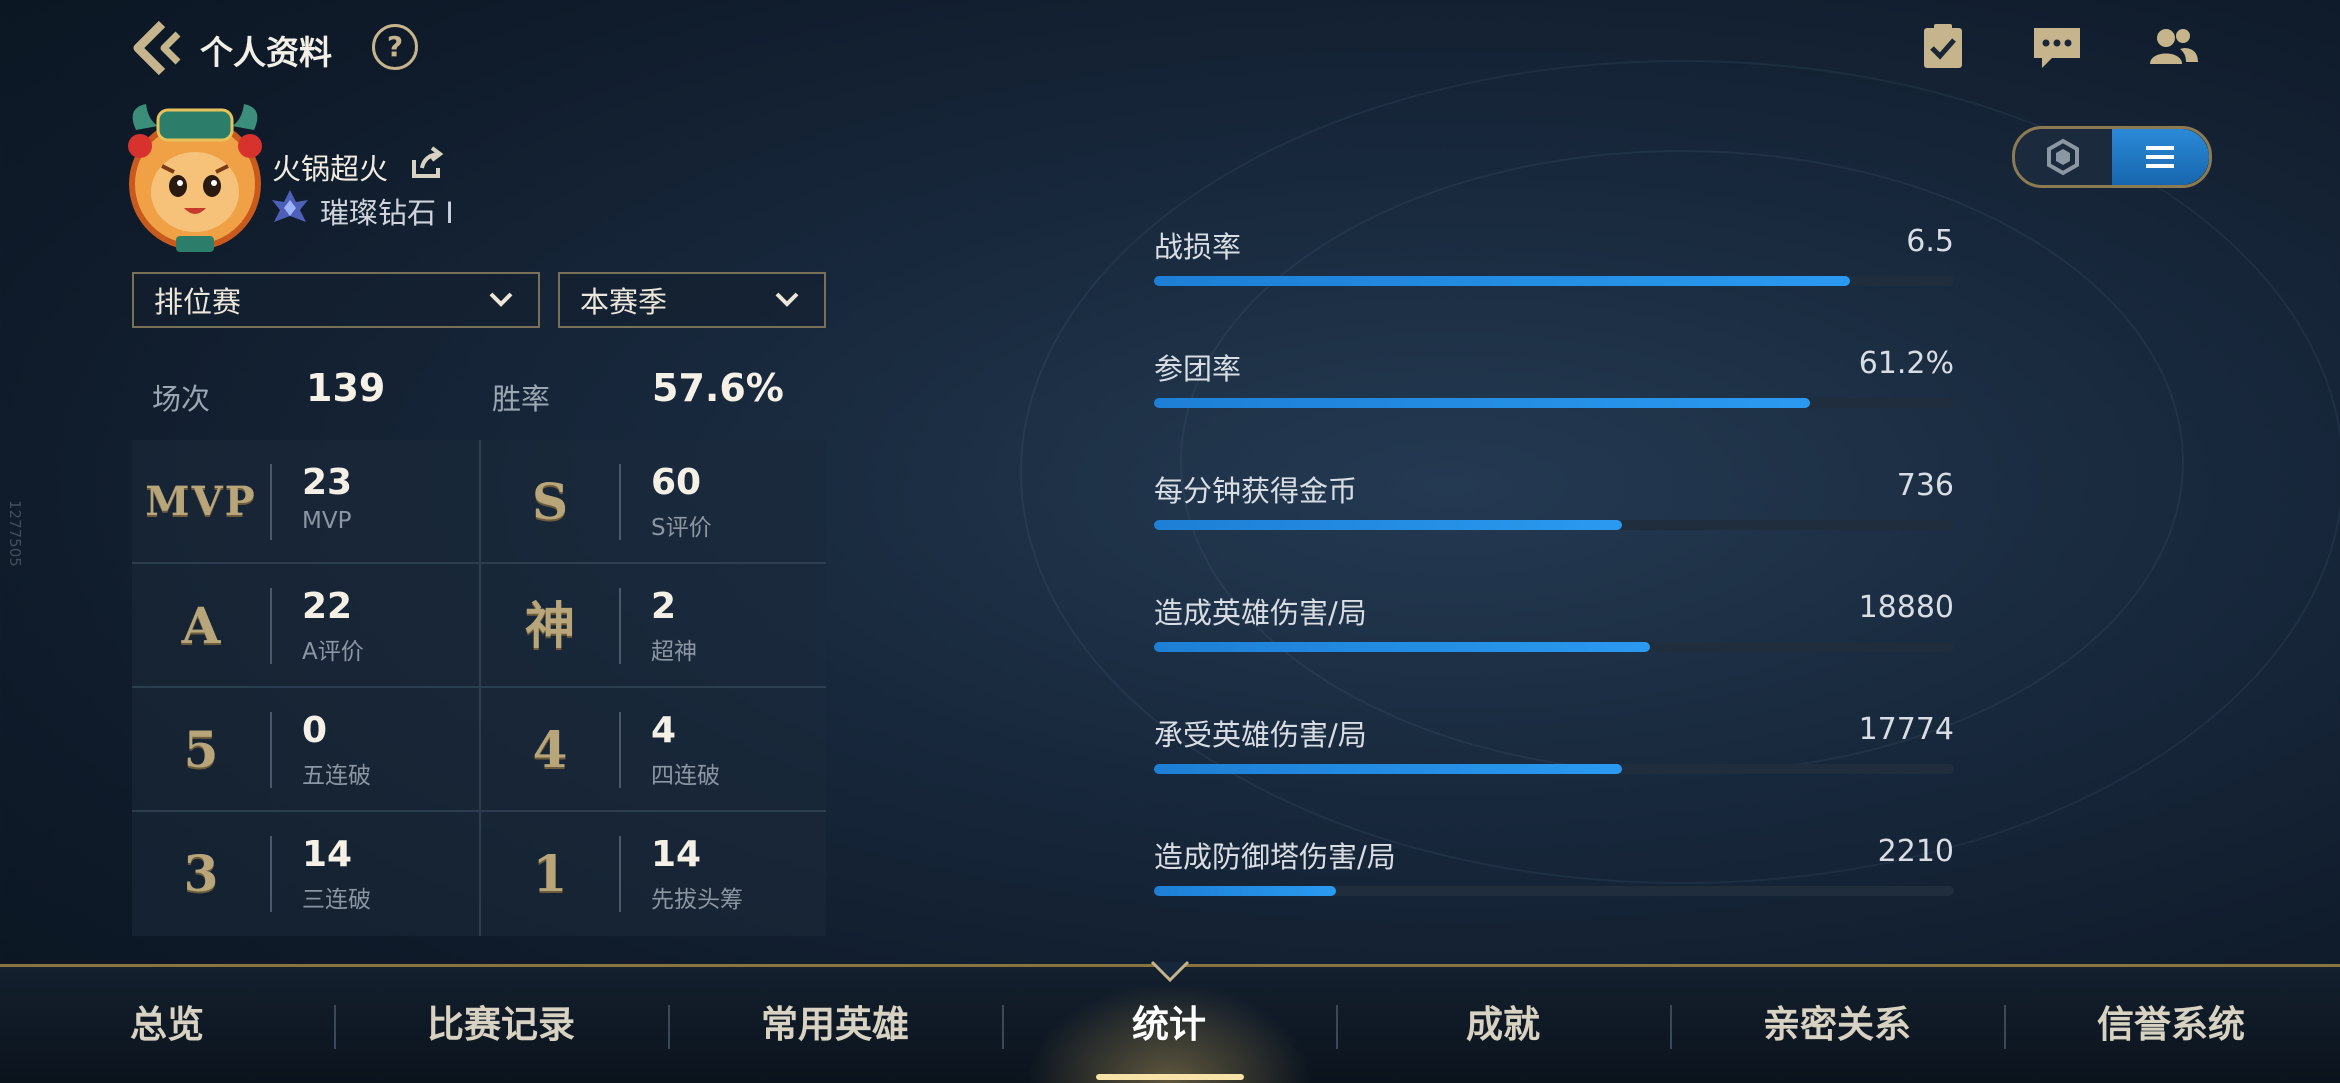 The image size is (2340, 1083). Describe the element at coordinates (501, 1025) in the screenshot. I see `tab-match-history: 比赛记录` at that location.